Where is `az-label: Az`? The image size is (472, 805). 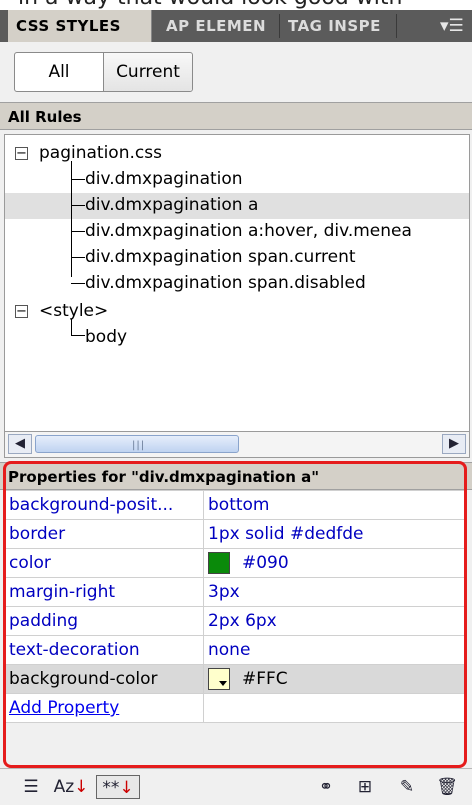 az-label: Az is located at coordinates (64, 787).